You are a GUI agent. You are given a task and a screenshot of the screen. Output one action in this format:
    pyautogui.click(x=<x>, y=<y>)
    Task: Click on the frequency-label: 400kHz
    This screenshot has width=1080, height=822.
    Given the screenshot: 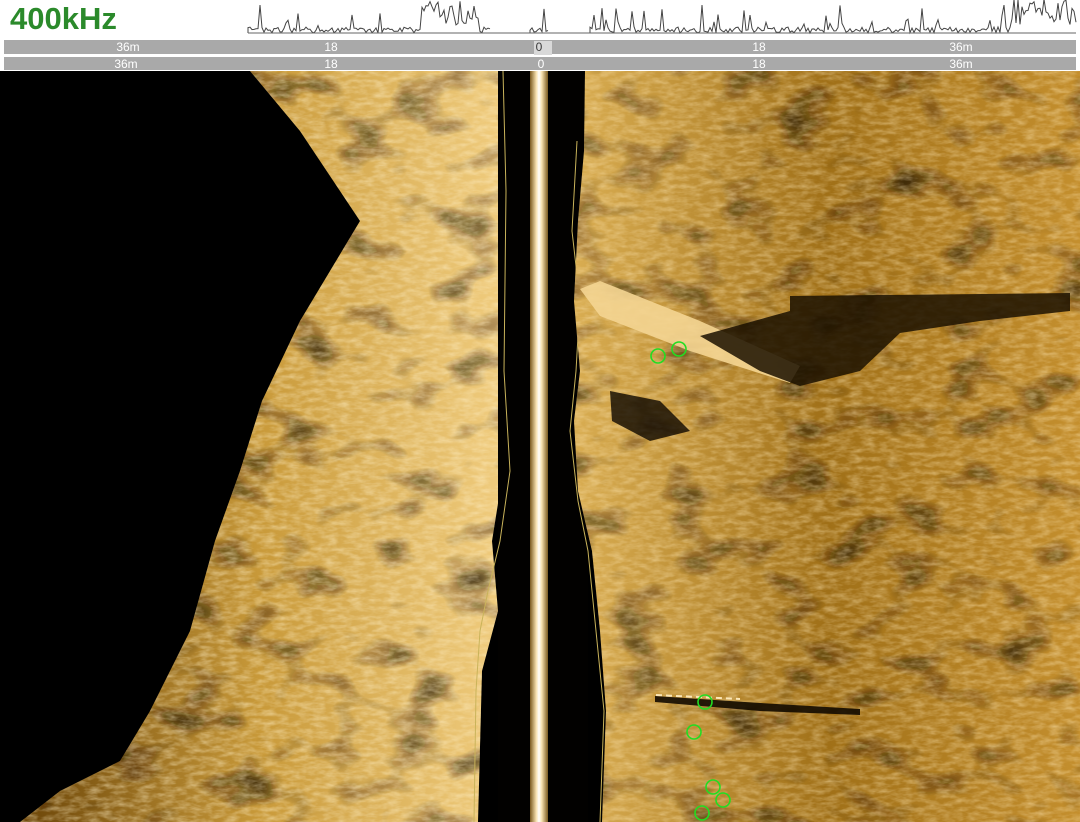 What is the action you would take?
    pyautogui.click(x=63, y=18)
    